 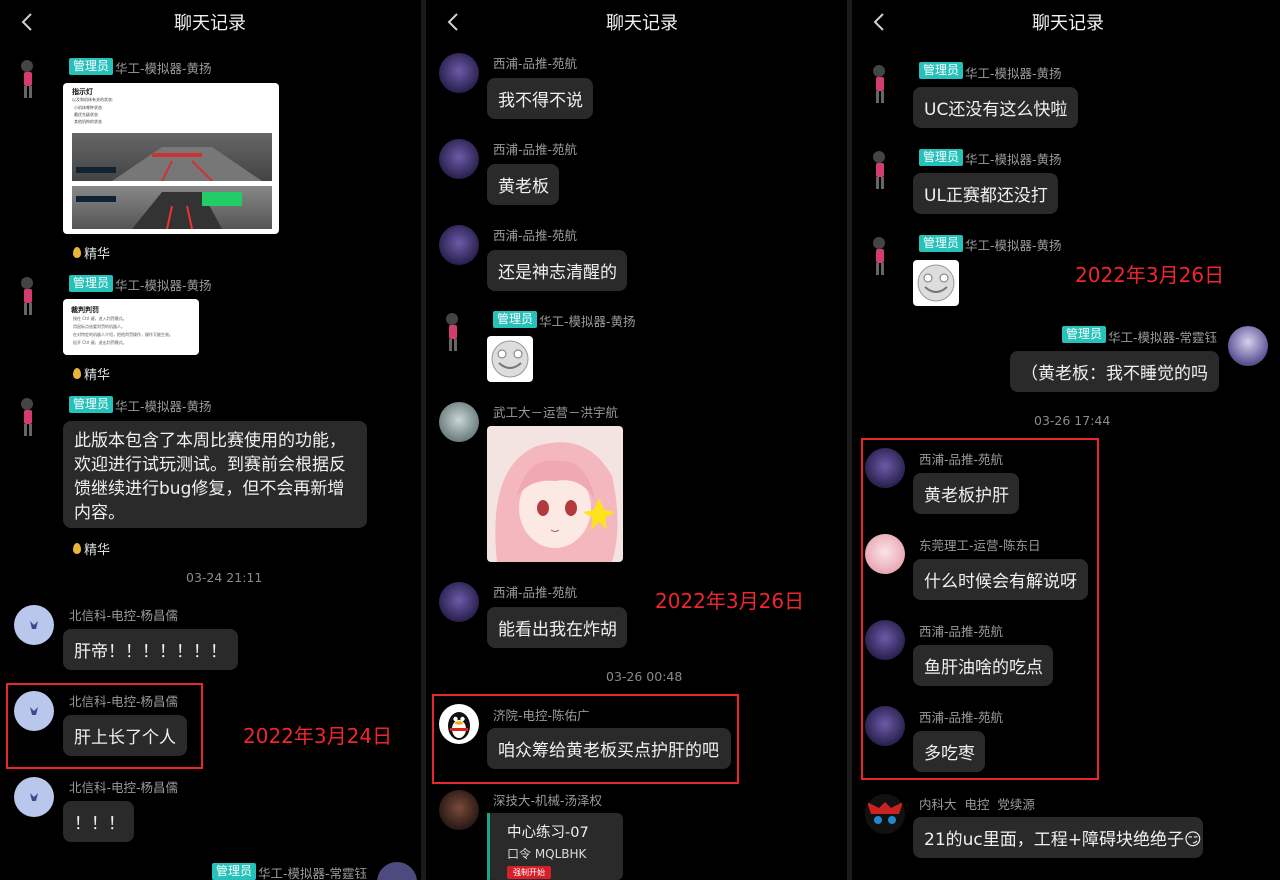 What do you see at coordinates (88, 114) in the screenshot?
I see `card-list: 小机体哪种状态 最优先级状态 其他机构的状态` at bounding box center [88, 114].